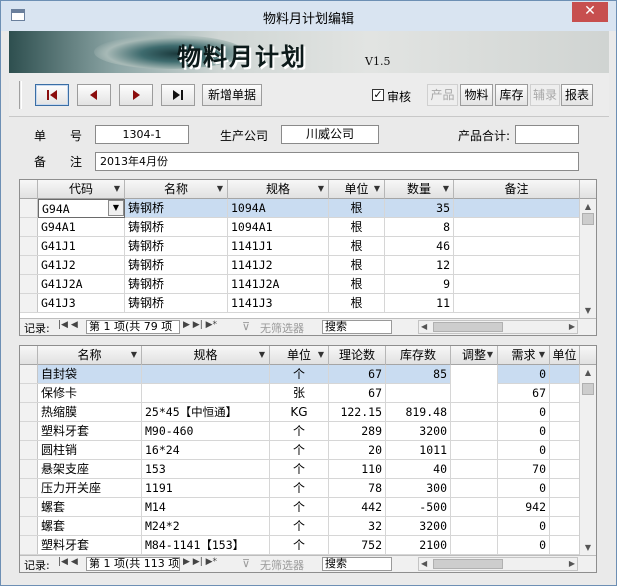 The image size is (617, 586). I want to click on cell-spec: 153, so click(206, 469).